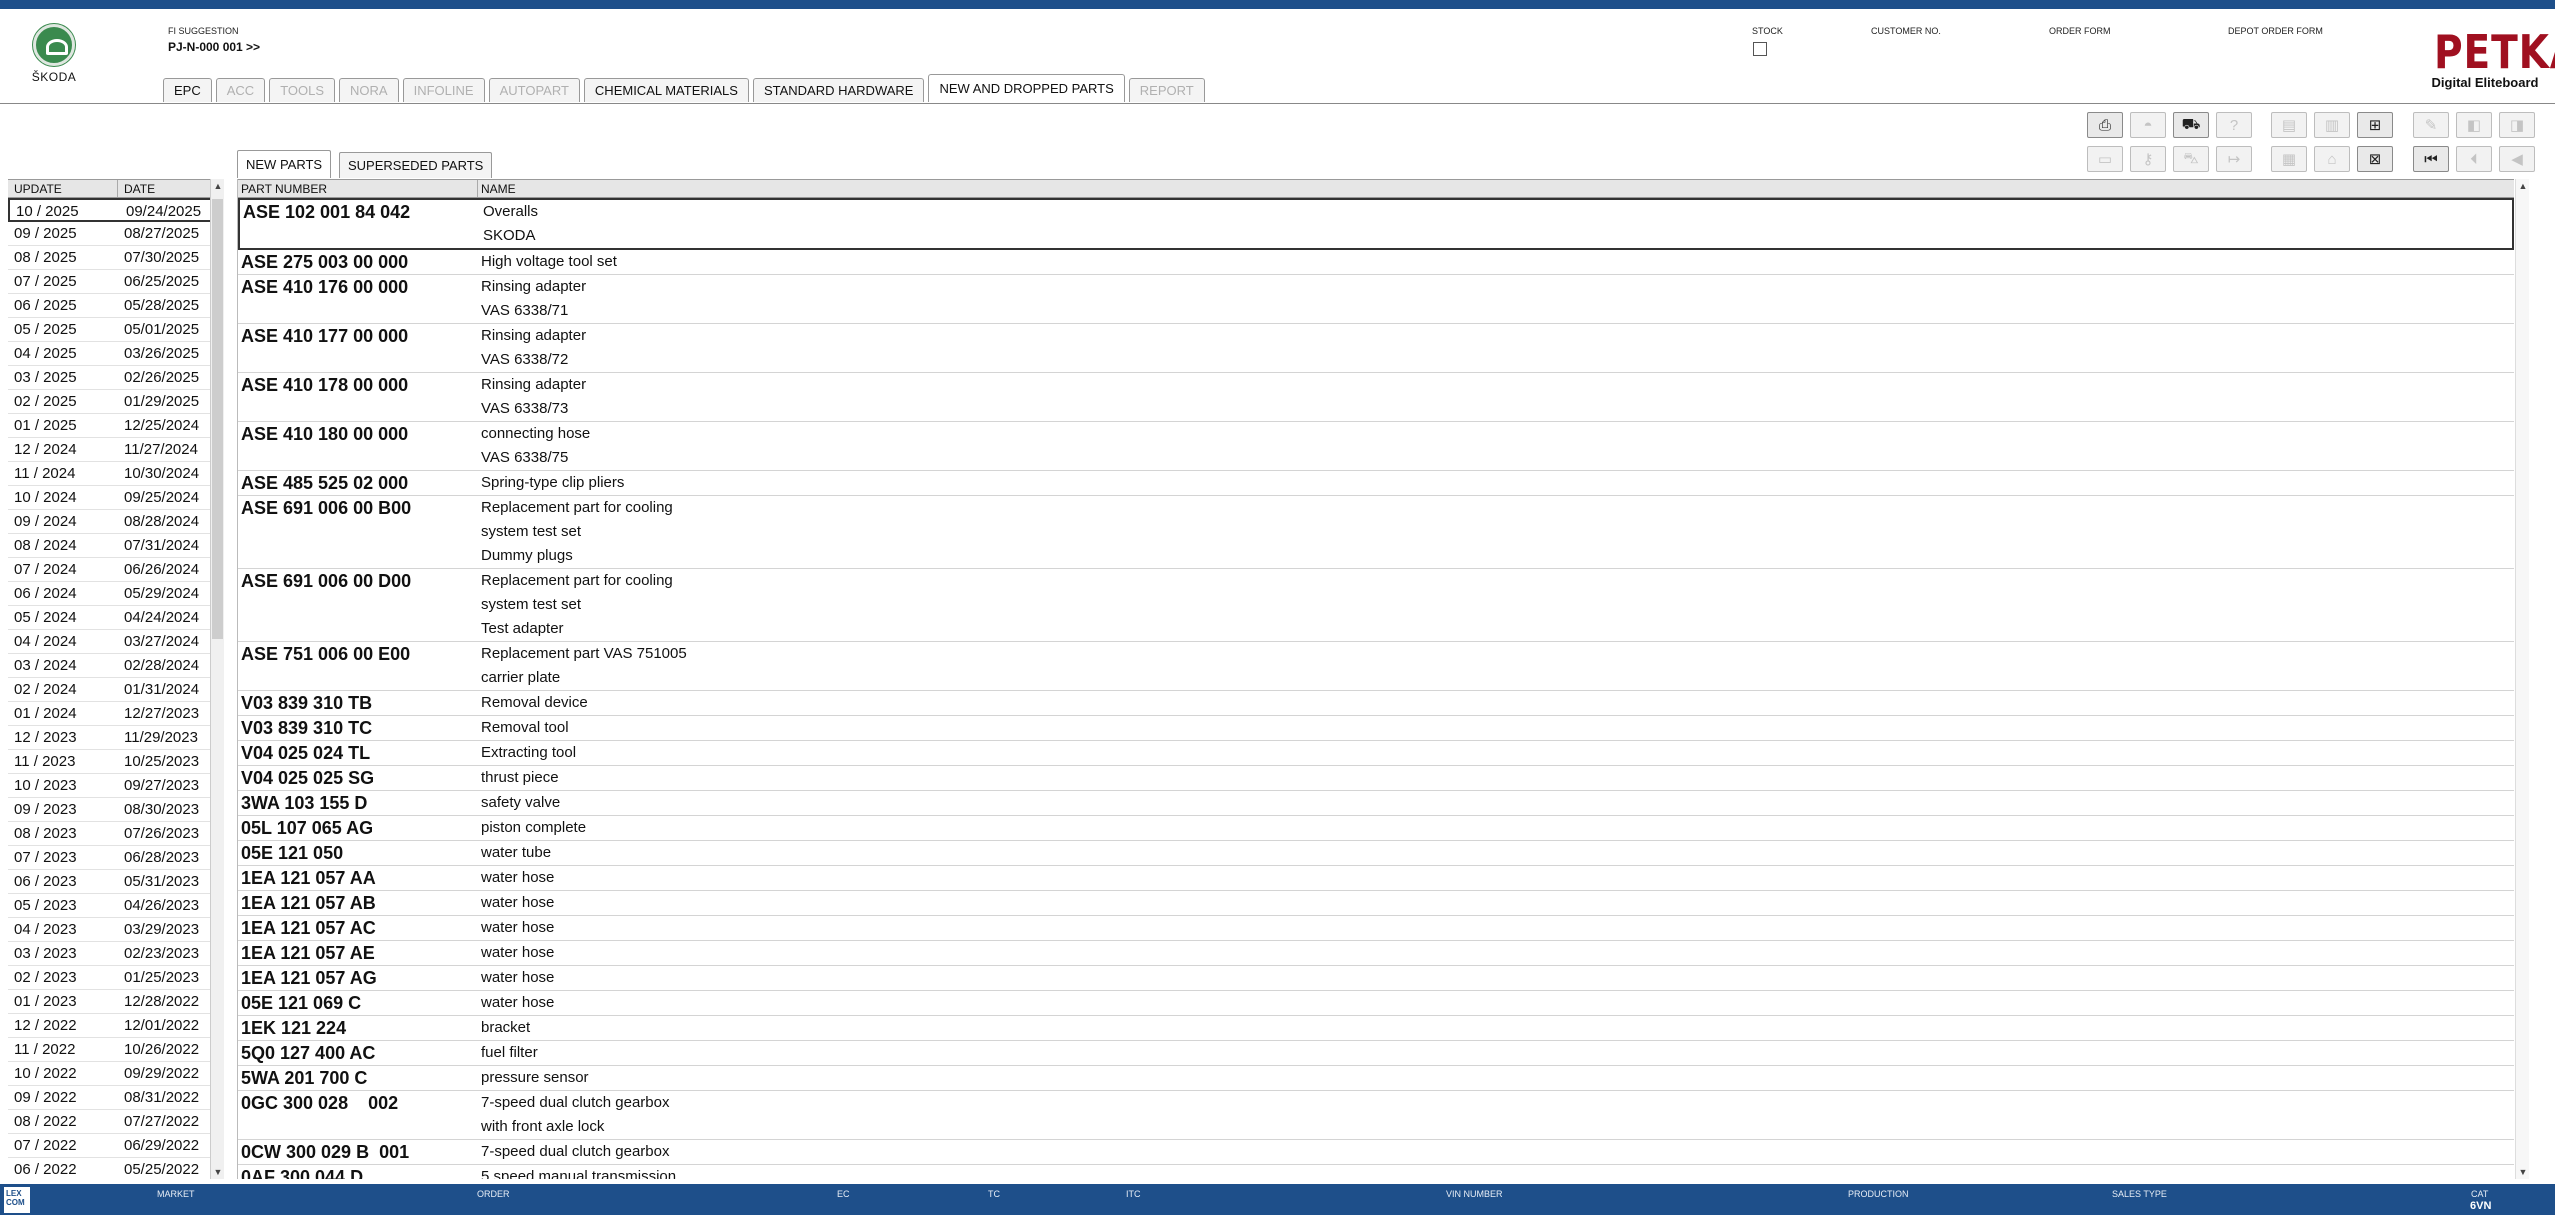 The width and height of the screenshot is (2555, 1215). I want to click on part-row: 05L 107 065 AG piston complete, so click(1376, 828).